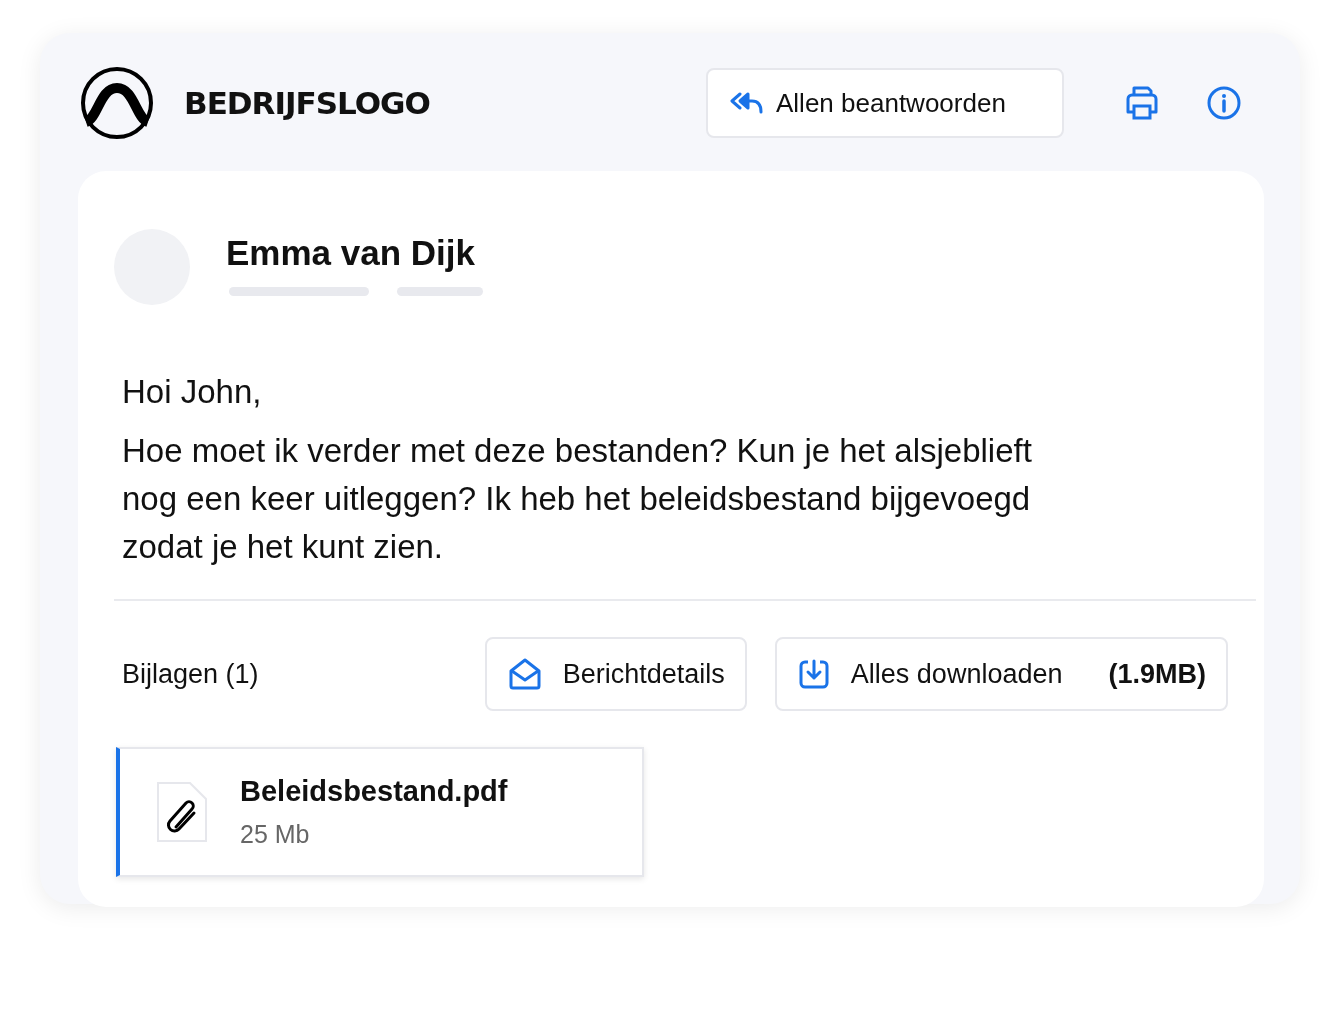 The width and height of the screenshot is (1340, 1024). I want to click on download-all-button: Alles downloaden (1.9MB), so click(1001, 674).